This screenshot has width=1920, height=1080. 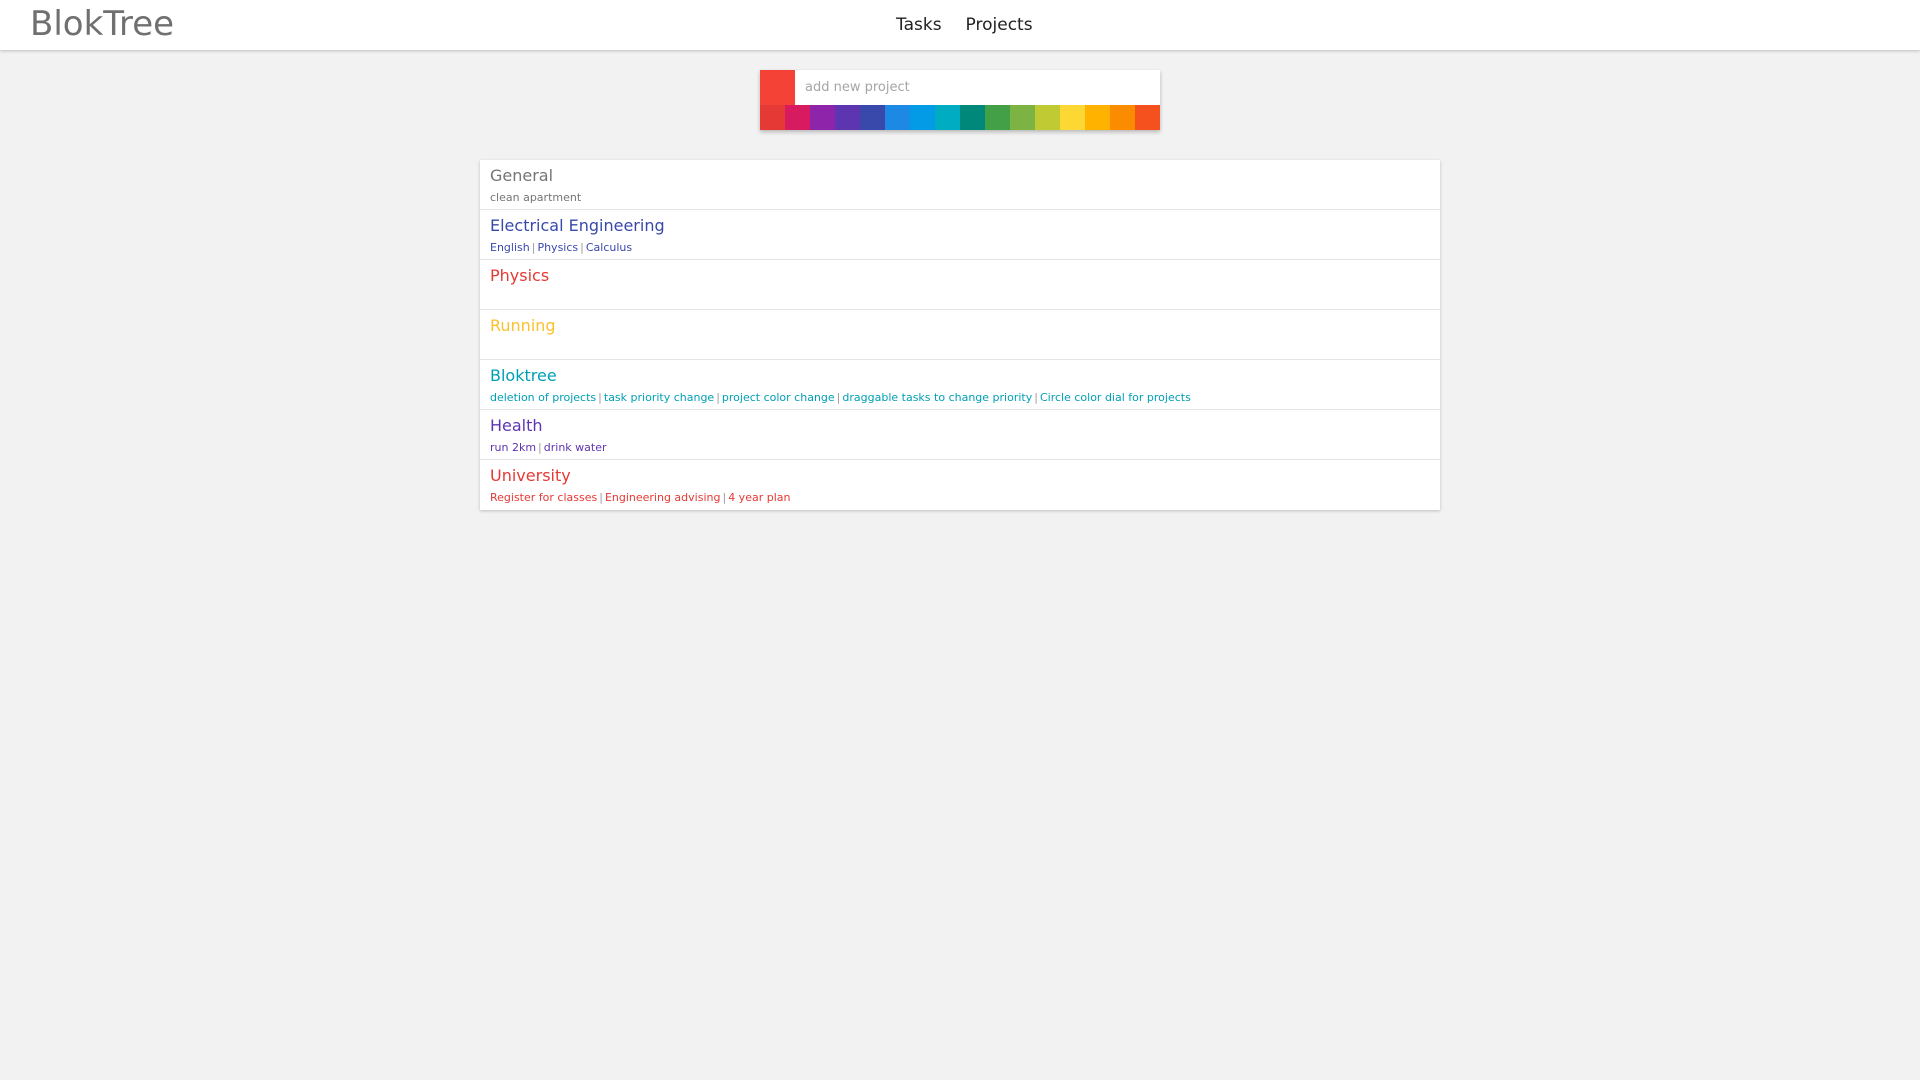 I want to click on top-navbar: BlokTree Tasks Projects, so click(x=960, y=25).